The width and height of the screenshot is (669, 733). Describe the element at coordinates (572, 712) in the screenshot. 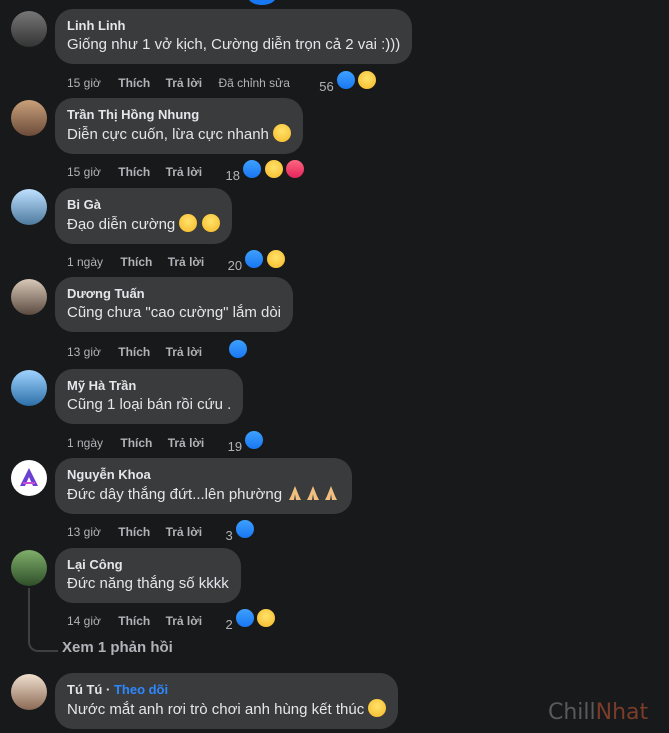

I see `watermark-part: Chill` at that location.